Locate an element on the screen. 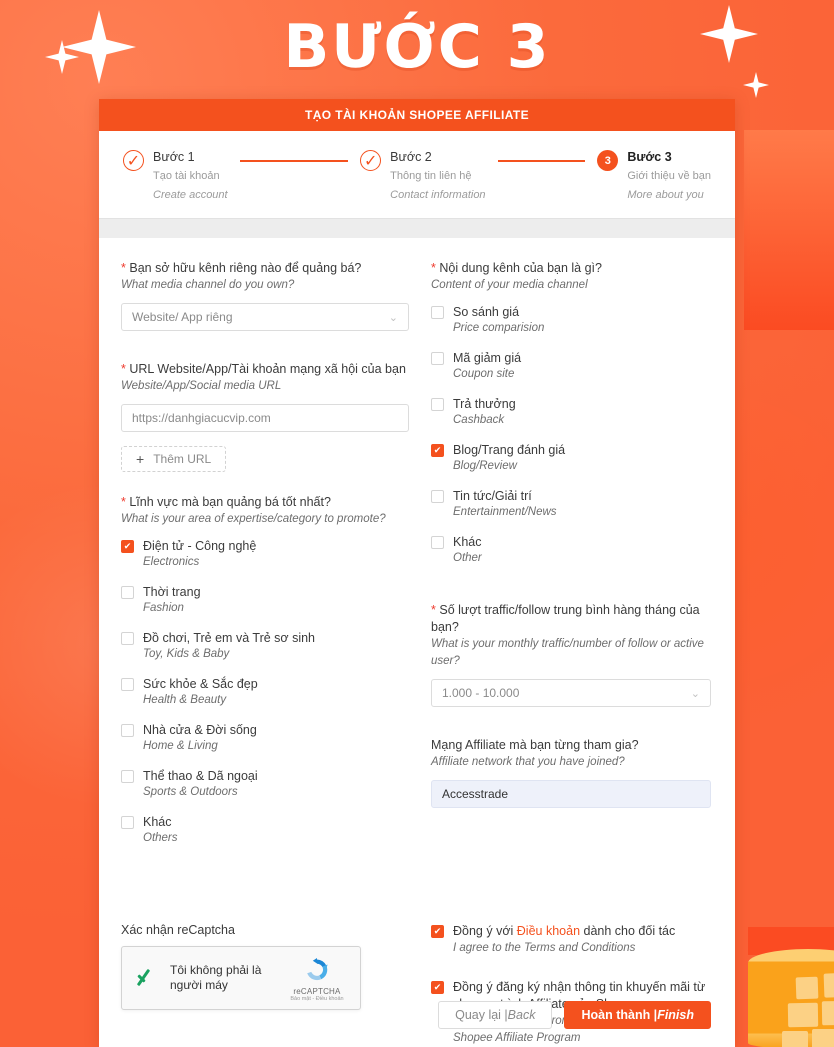 The height and width of the screenshot is (1047, 834). add-url-button: + Thêm URL is located at coordinates (174, 459).